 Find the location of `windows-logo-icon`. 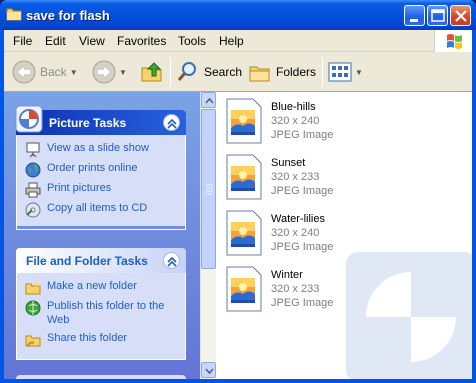

windows-logo-icon is located at coordinates (453, 41).